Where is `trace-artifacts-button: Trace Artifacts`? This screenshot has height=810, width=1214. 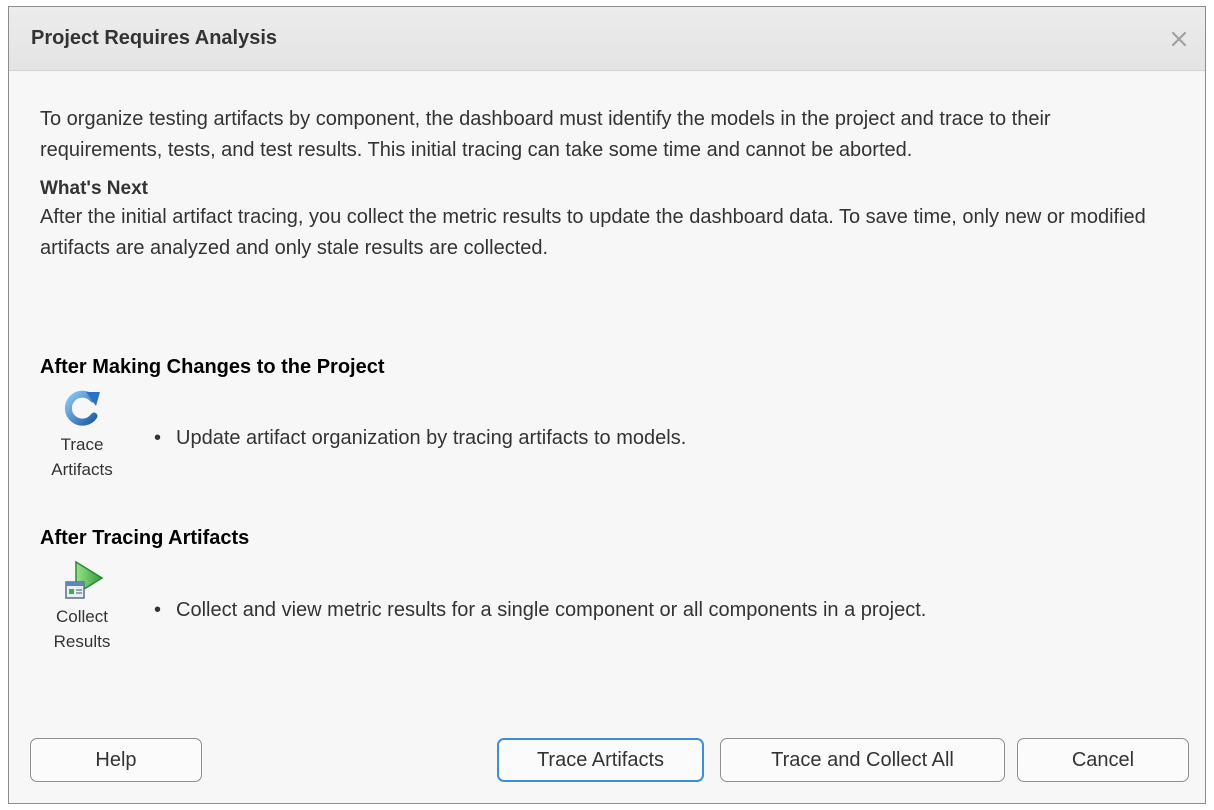 trace-artifacts-button: Trace Artifacts is located at coordinates (600, 760).